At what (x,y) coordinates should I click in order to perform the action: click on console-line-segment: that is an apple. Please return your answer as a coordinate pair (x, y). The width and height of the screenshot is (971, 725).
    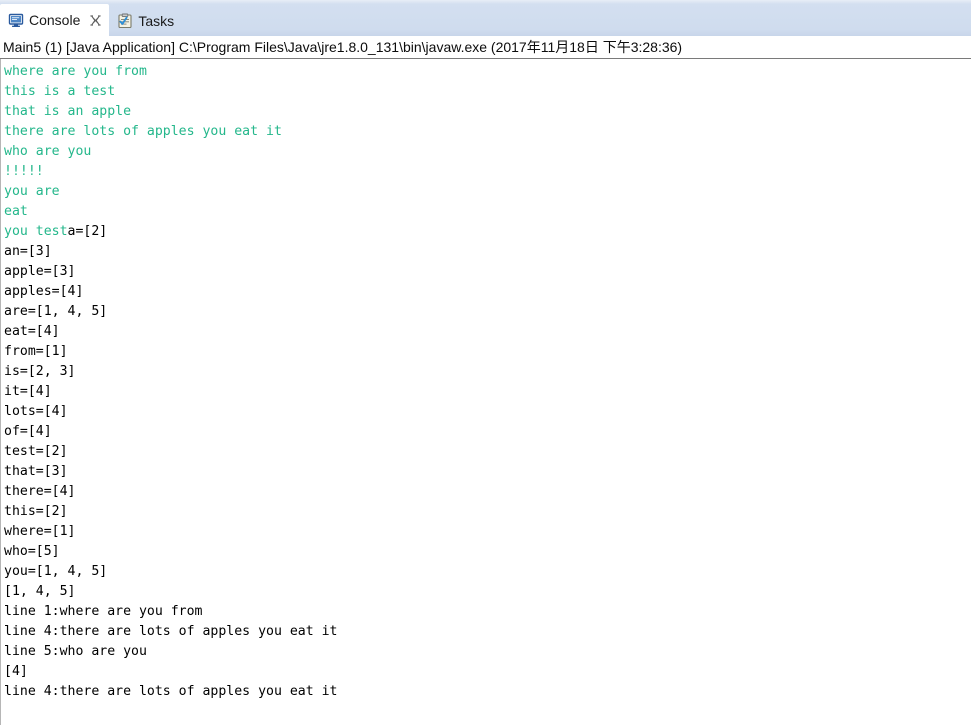
    Looking at the image, I should click on (68, 111).